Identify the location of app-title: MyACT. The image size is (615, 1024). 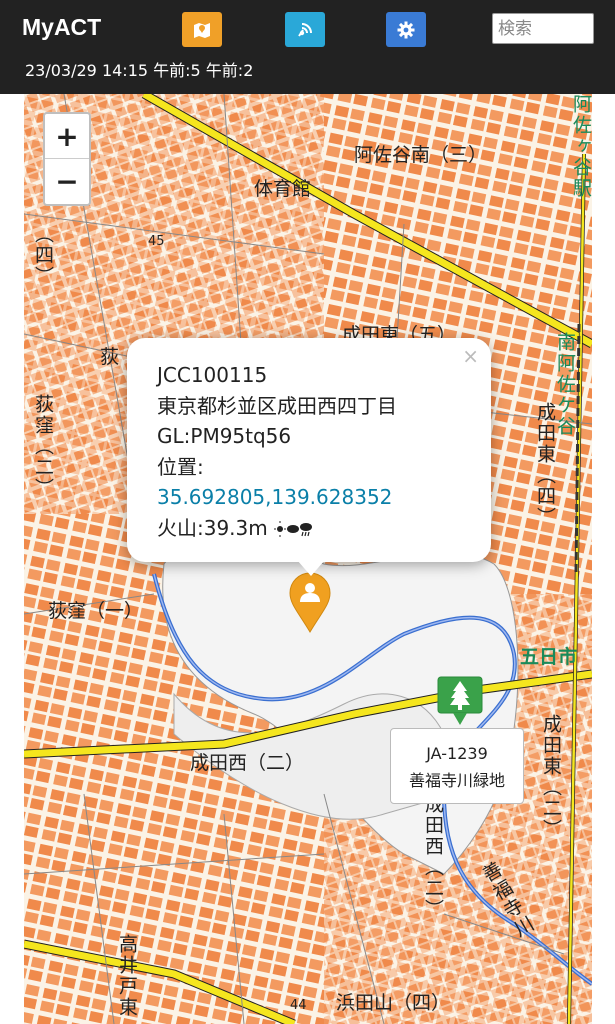
(61, 27).